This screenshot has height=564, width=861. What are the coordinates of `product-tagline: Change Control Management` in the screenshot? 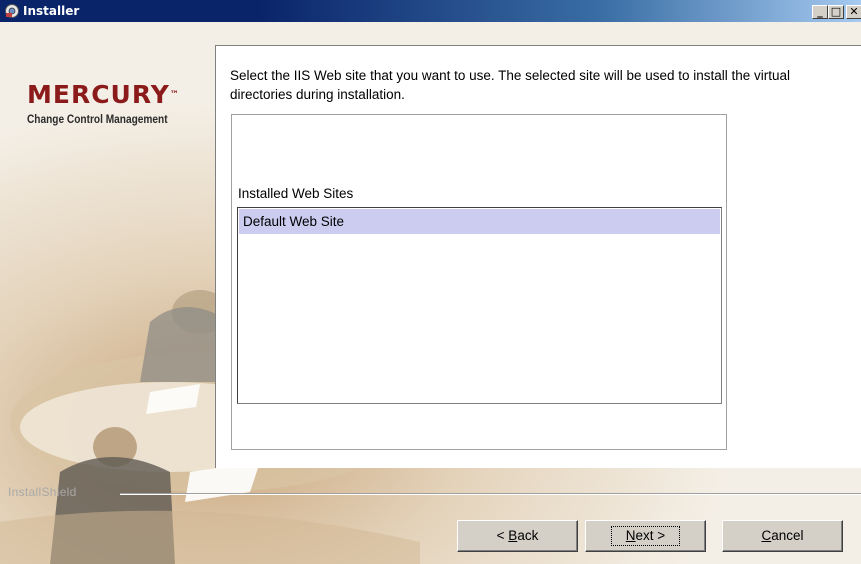 It's located at (97, 120).